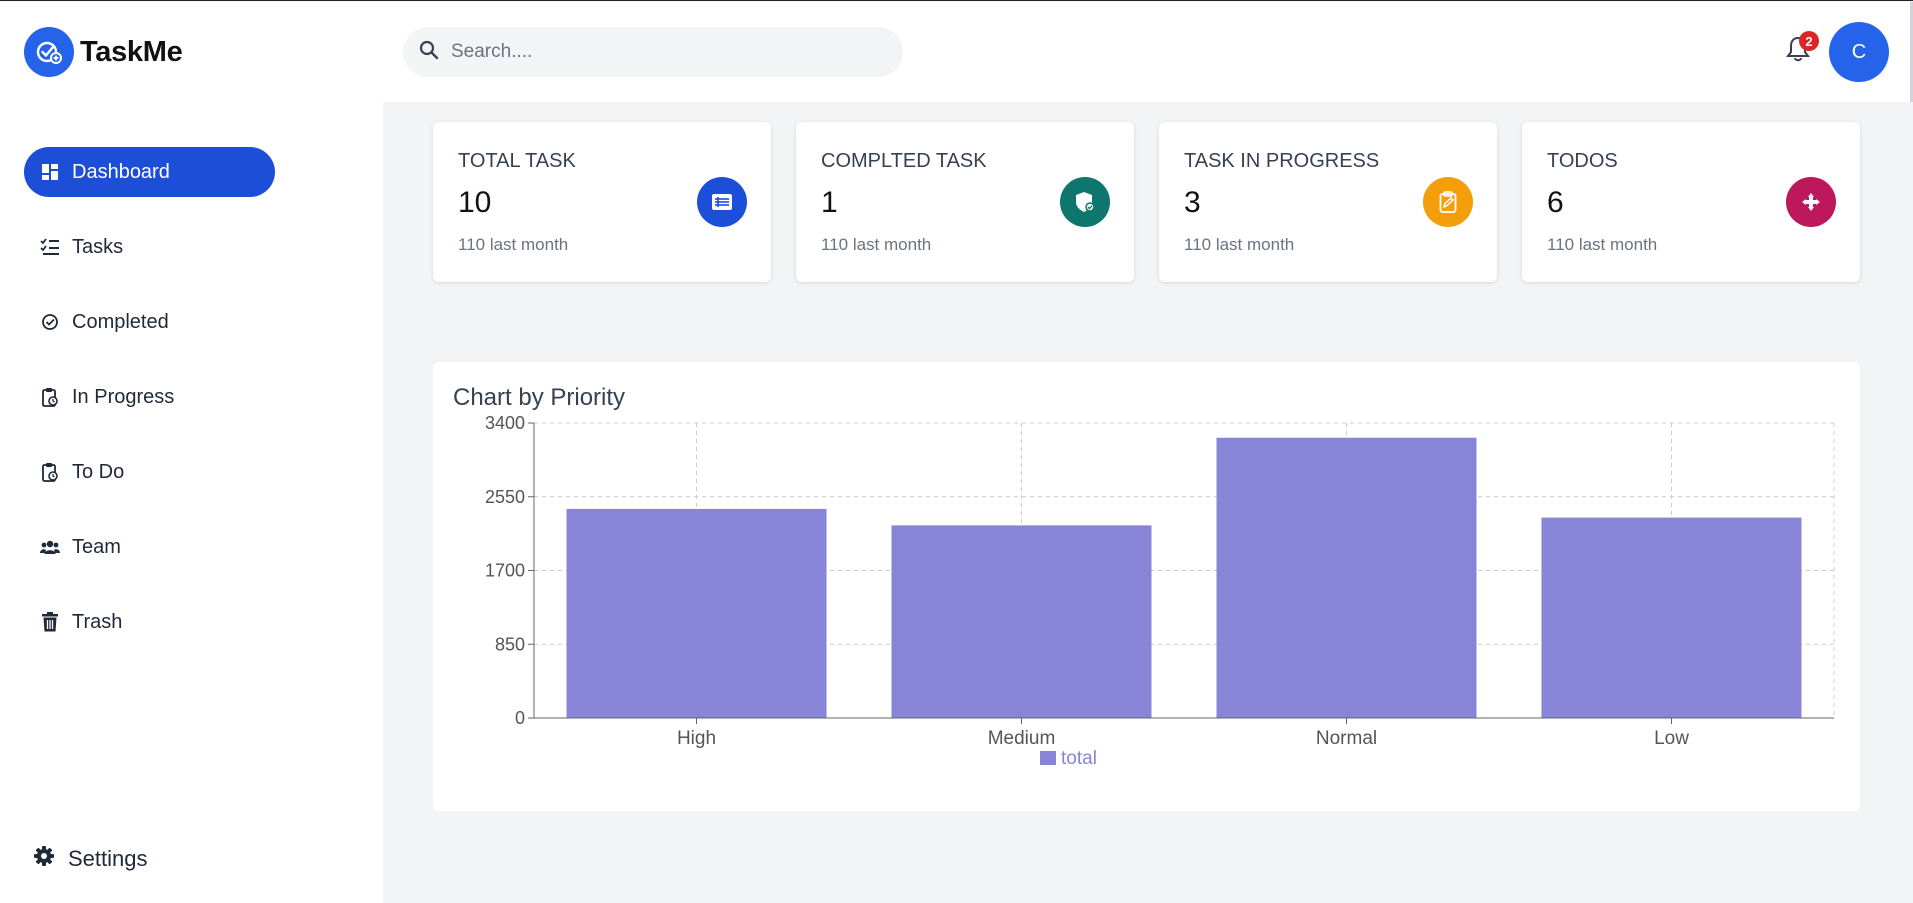  I want to click on sidebar-item-label: Dashboard, so click(121, 171).